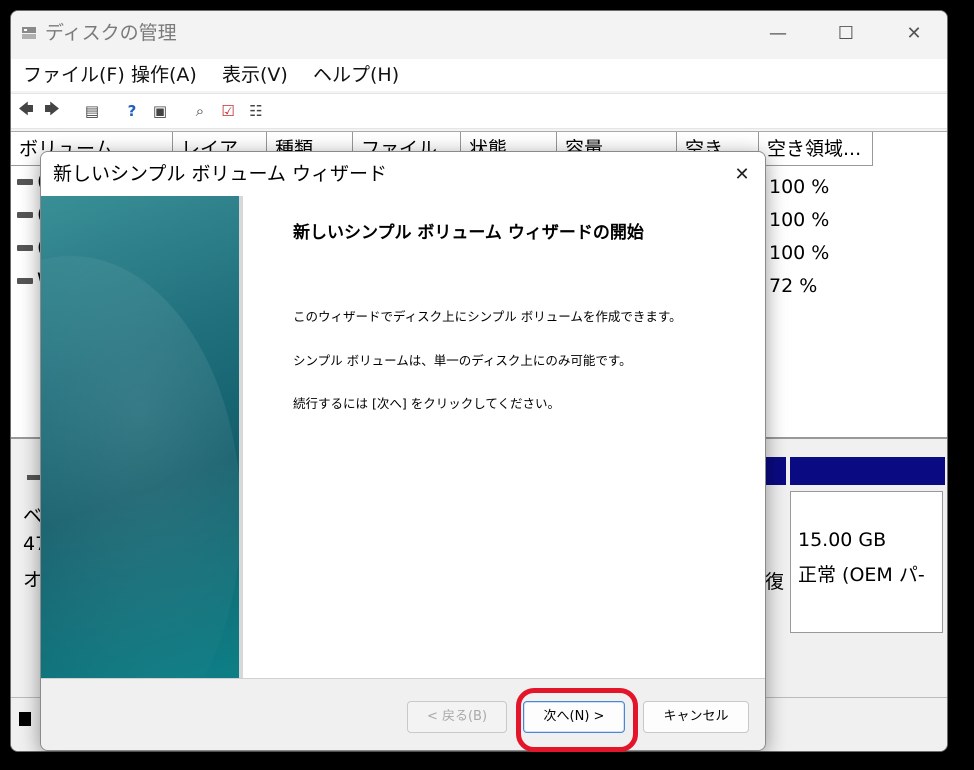 This screenshot has height=770, width=974. Describe the element at coordinates (26, 111) in the screenshot. I see `back-arrow-icon: 🡄` at that location.